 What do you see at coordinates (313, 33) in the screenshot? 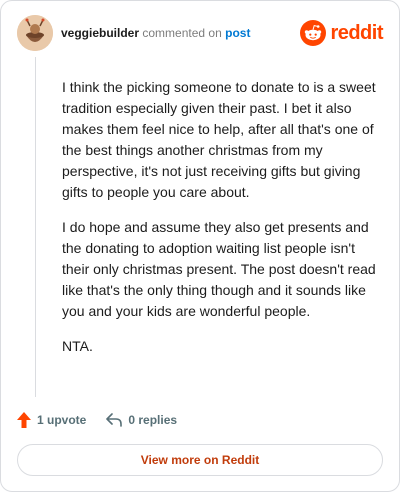
I see `reddit-snoo-icon` at bounding box center [313, 33].